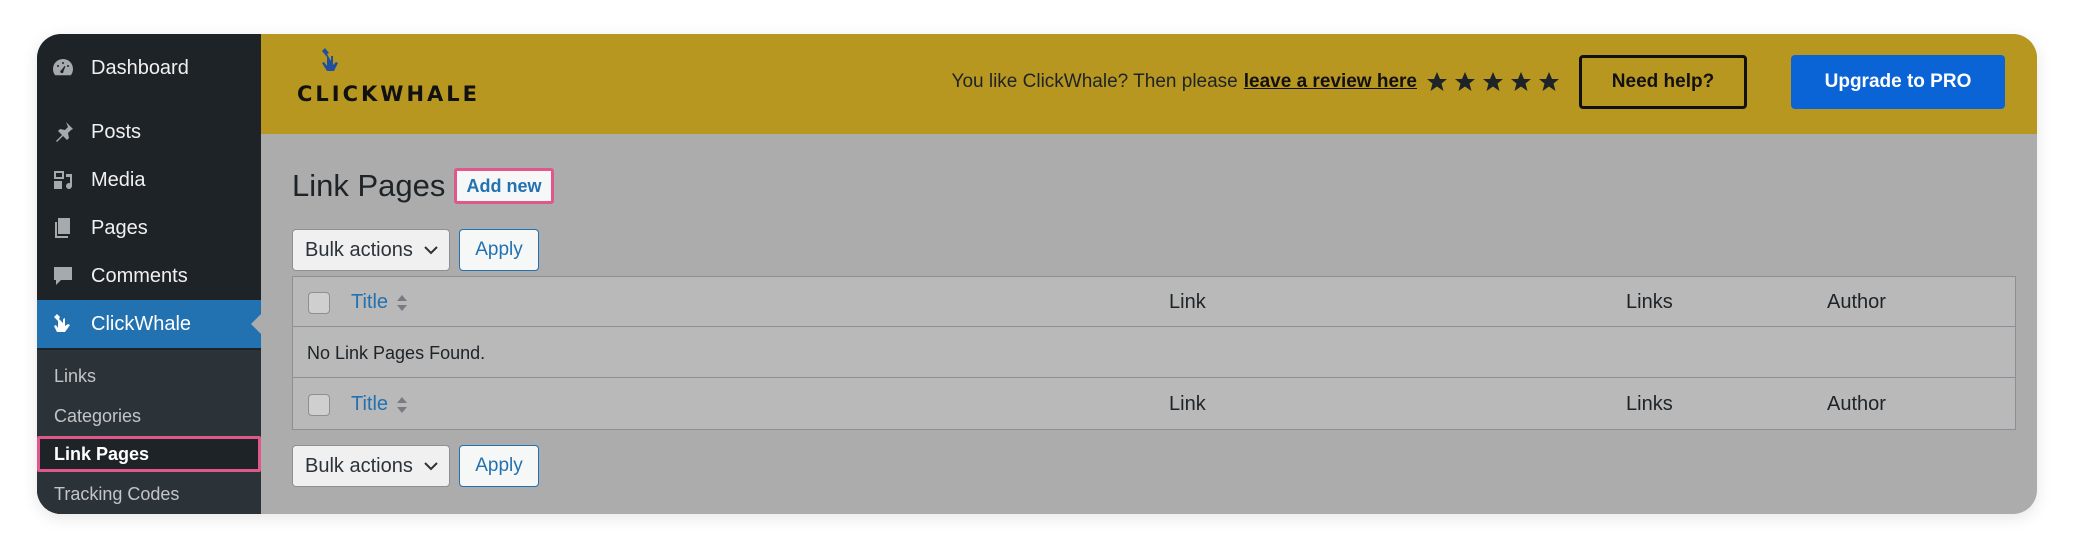 This screenshot has width=2074, height=556. What do you see at coordinates (369, 185) in the screenshot?
I see `page-title: Link Pages` at bounding box center [369, 185].